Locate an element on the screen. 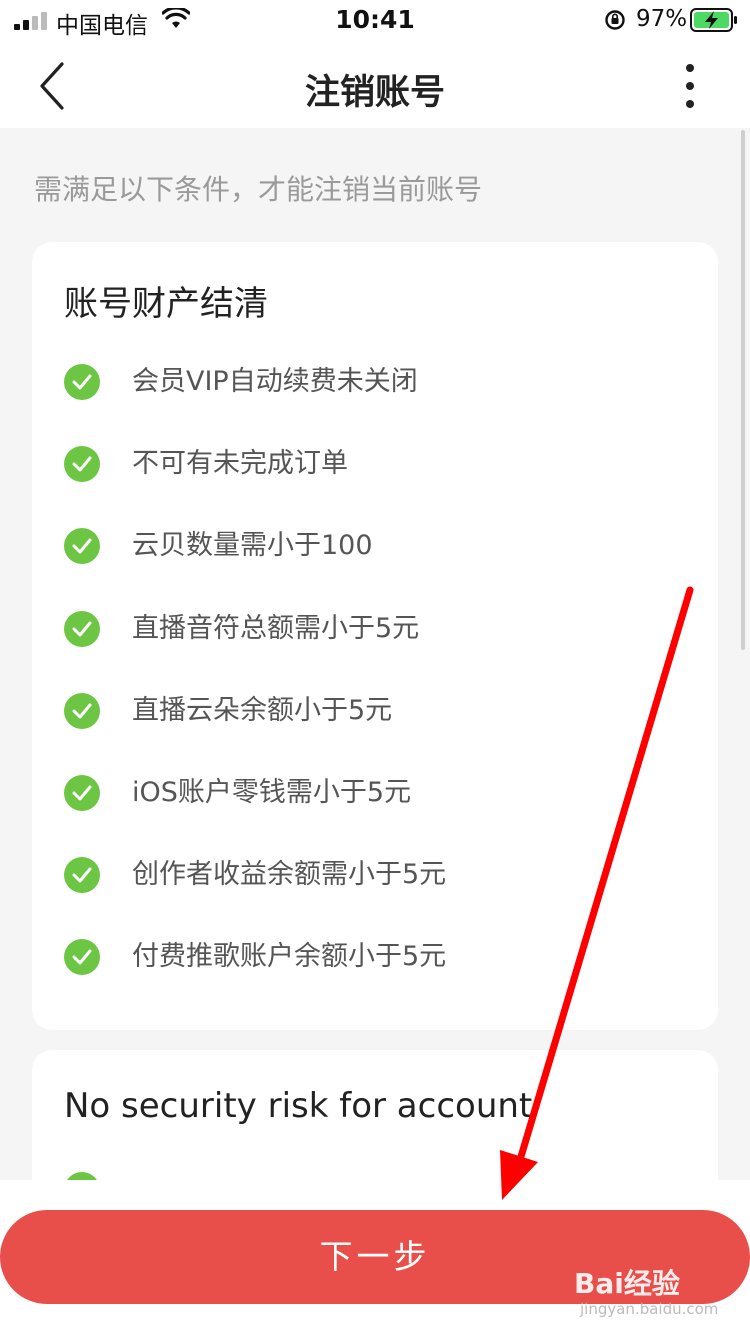  nav-bar: 注销账号 is located at coordinates (375, 86).